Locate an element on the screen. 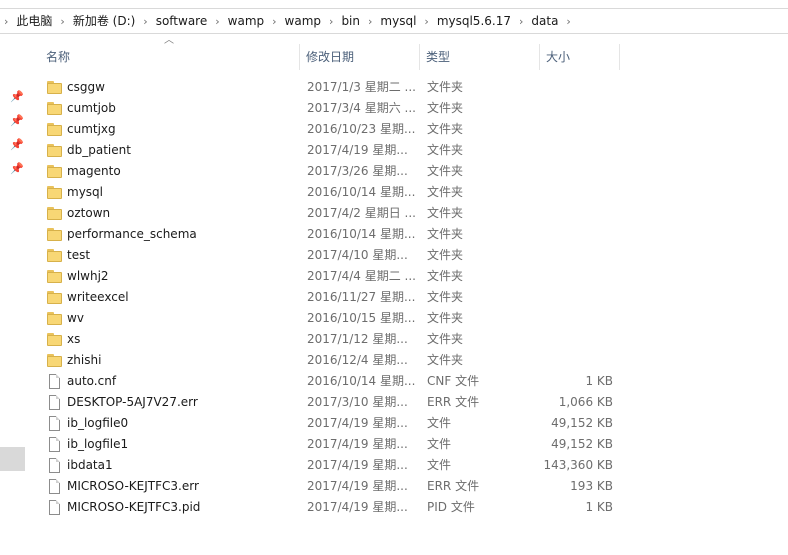 Image resolution: width=788 pixels, height=555 pixels. breadcrumb-item: mysql is located at coordinates (398, 21).